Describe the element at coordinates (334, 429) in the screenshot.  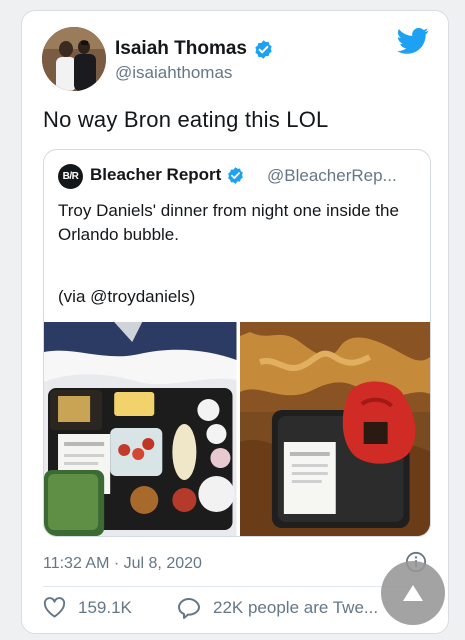
I see `media-photo-packed-tray` at that location.